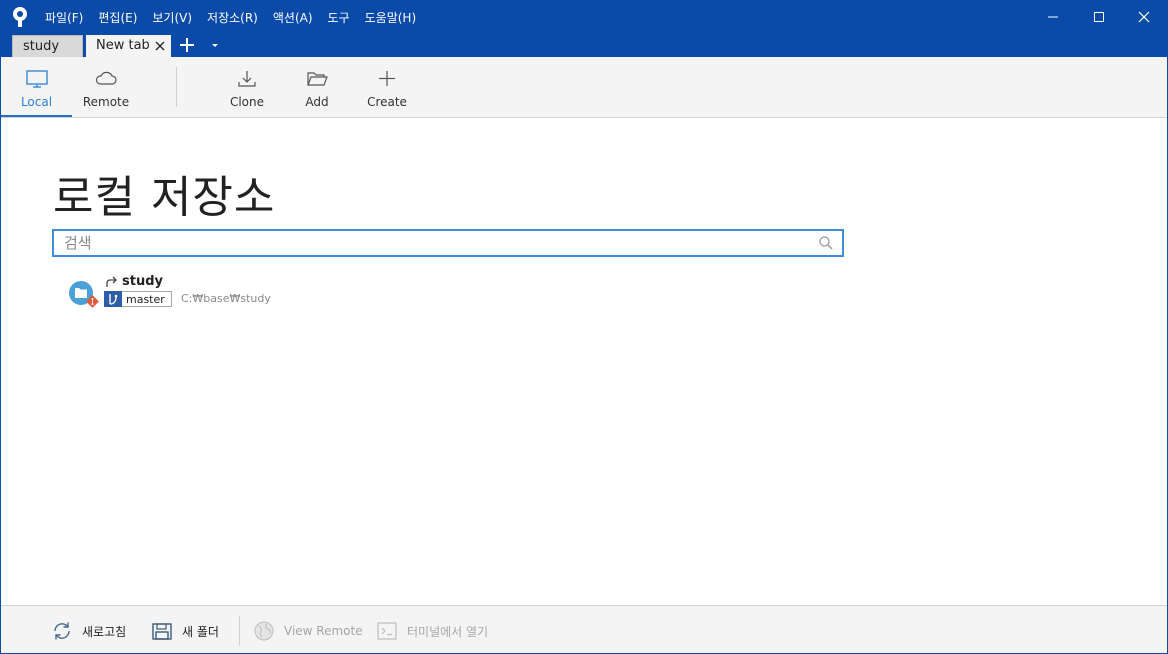  What do you see at coordinates (172, 17) in the screenshot?
I see `menu-view: 보기(V)` at bounding box center [172, 17].